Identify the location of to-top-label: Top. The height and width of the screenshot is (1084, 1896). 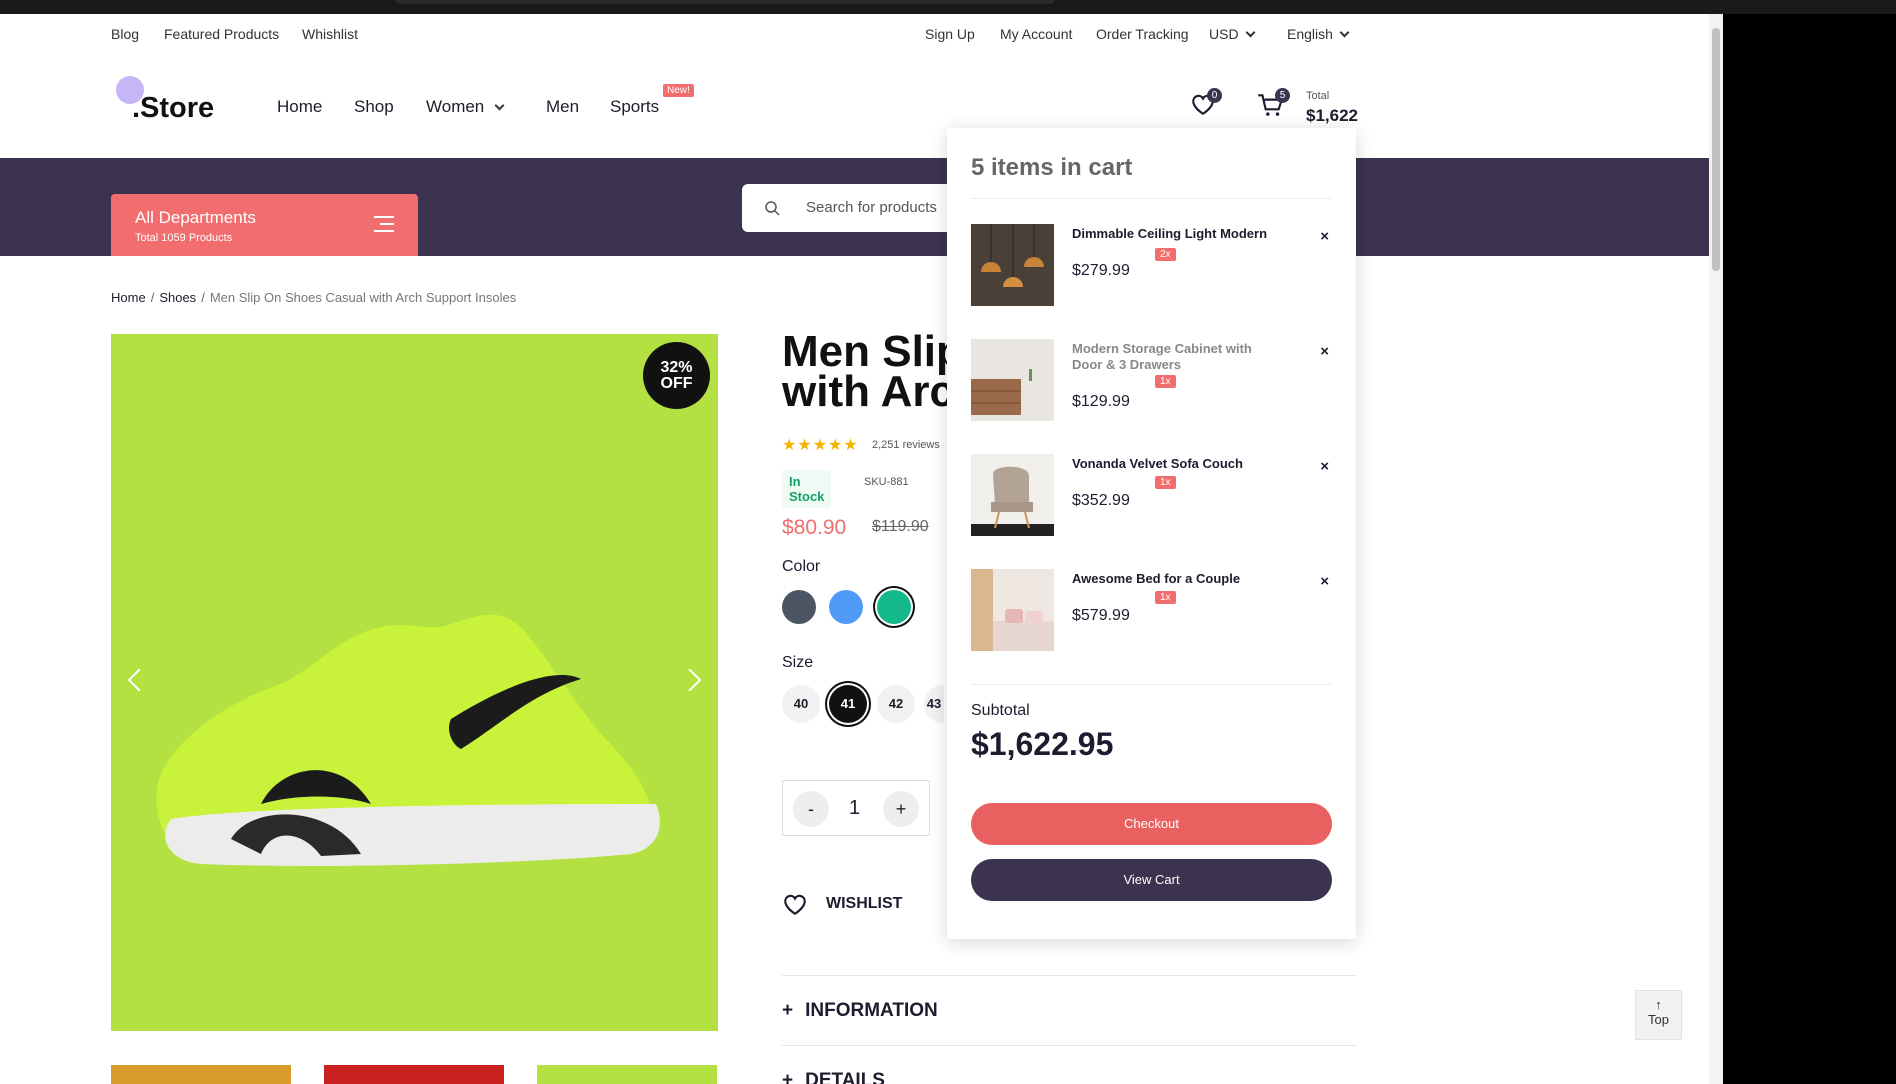
(1658, 1019).